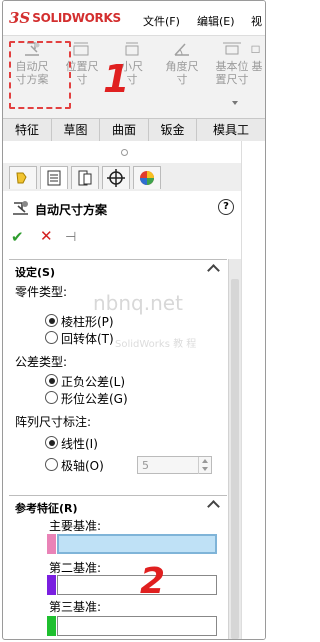 The image size is (320, 642). What do you see at coordinates (46, 236) in the screenshot?
I see `cancel-button: ✕` at bounding box center [46, 236].